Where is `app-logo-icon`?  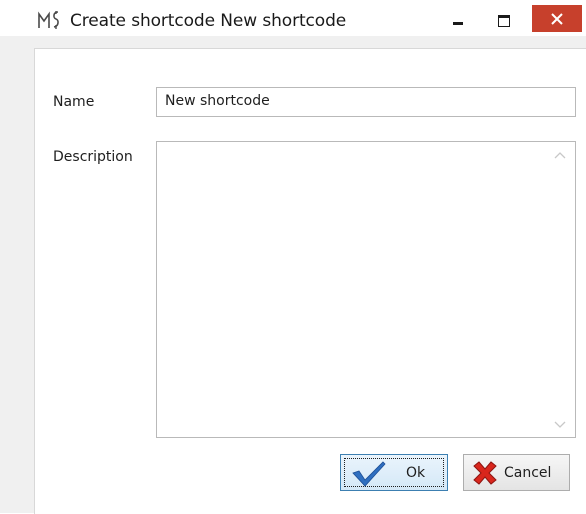 app-logo-icon is located at coordinates (48, 20).